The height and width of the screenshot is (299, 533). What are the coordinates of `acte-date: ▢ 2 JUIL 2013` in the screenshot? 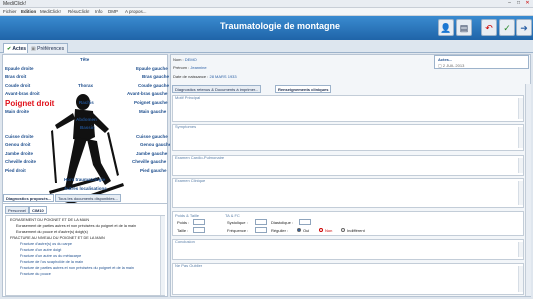 It's located at (451, 65).